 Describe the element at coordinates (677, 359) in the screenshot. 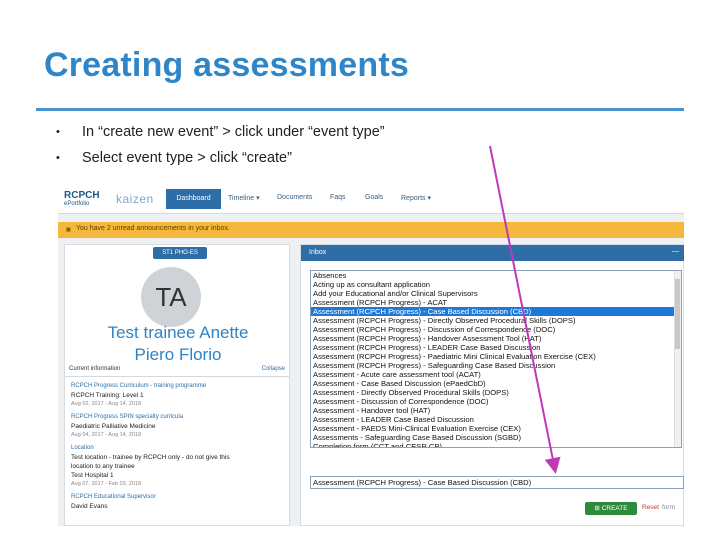

I see `listbox-scrollbar` at that location.